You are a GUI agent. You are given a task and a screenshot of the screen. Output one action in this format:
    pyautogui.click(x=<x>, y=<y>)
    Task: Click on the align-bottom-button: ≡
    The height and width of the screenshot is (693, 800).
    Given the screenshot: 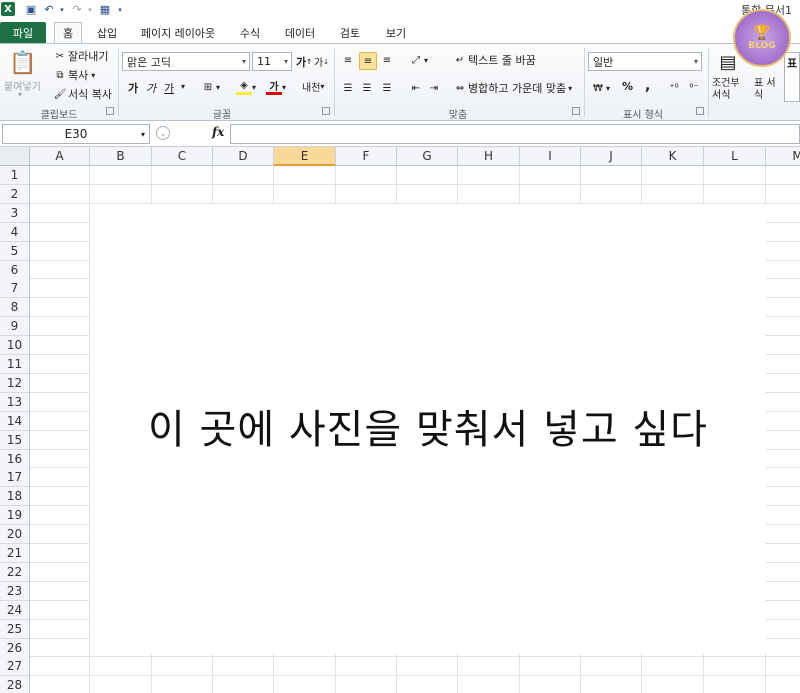 What is the action you would take?
    pyautogui.click(x=387, y=60)
    